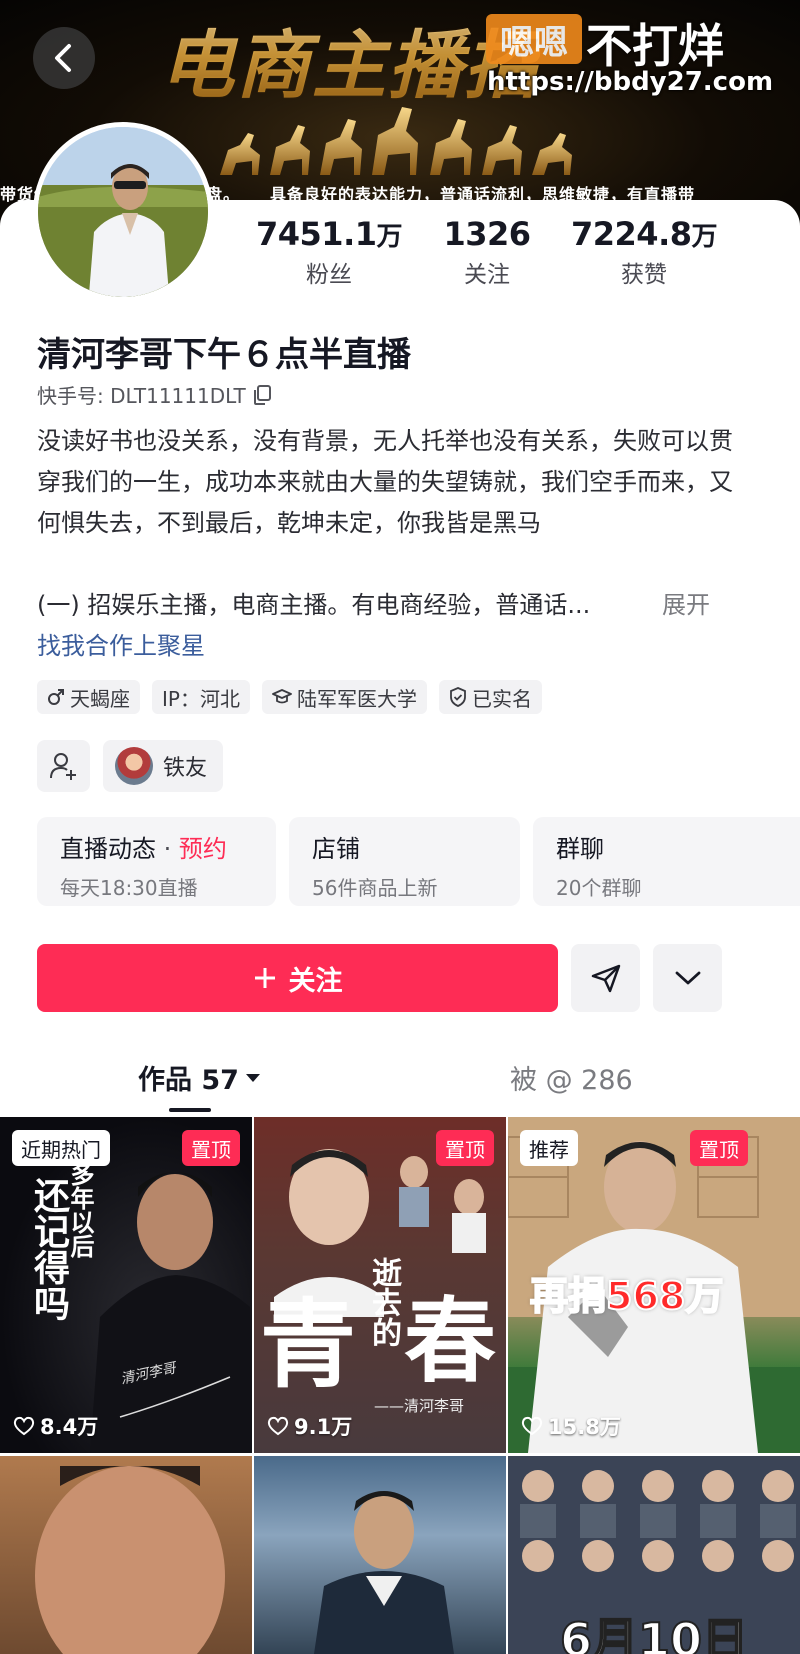 This screenshot has height=1654, width=800. I want to click on tag-zodiac: 天蝎座, so click(88, 697).